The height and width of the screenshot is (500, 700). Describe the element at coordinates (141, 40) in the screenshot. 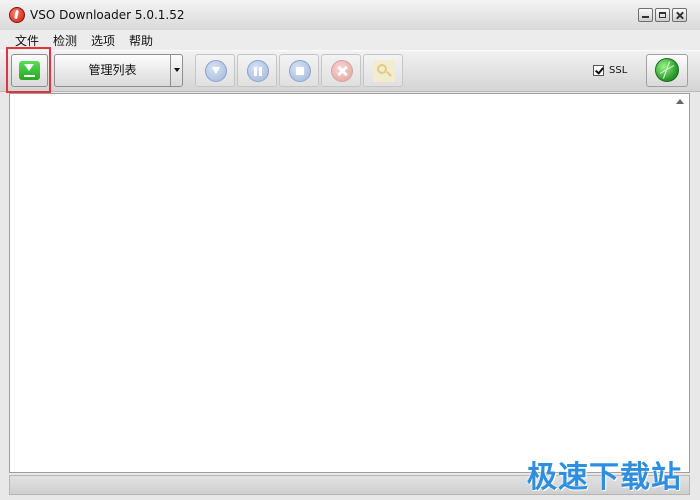

I see `menu-help: 帮助` at that location.